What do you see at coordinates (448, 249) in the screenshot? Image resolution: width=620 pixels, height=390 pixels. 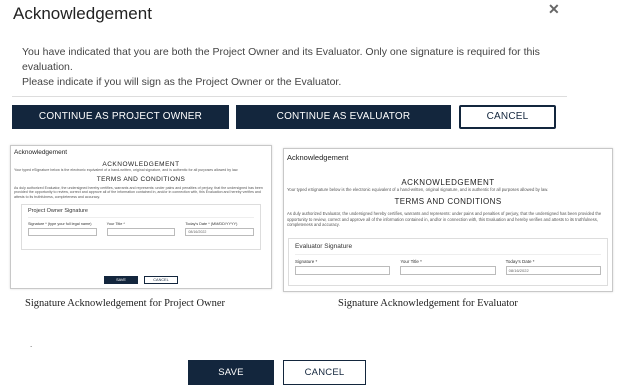 I see `panel-title: Evaluator Signature` at bounding box center [448, 249].